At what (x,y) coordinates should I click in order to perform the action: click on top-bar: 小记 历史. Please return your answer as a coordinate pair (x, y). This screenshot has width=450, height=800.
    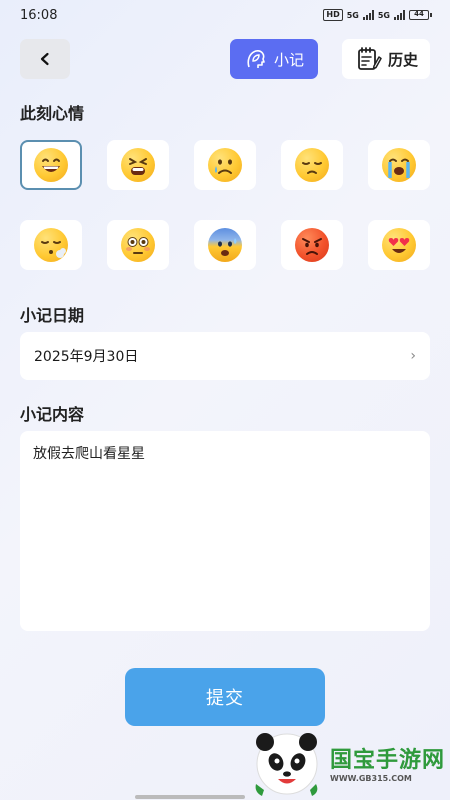
    Looking at the image, I should click on (225, 59).